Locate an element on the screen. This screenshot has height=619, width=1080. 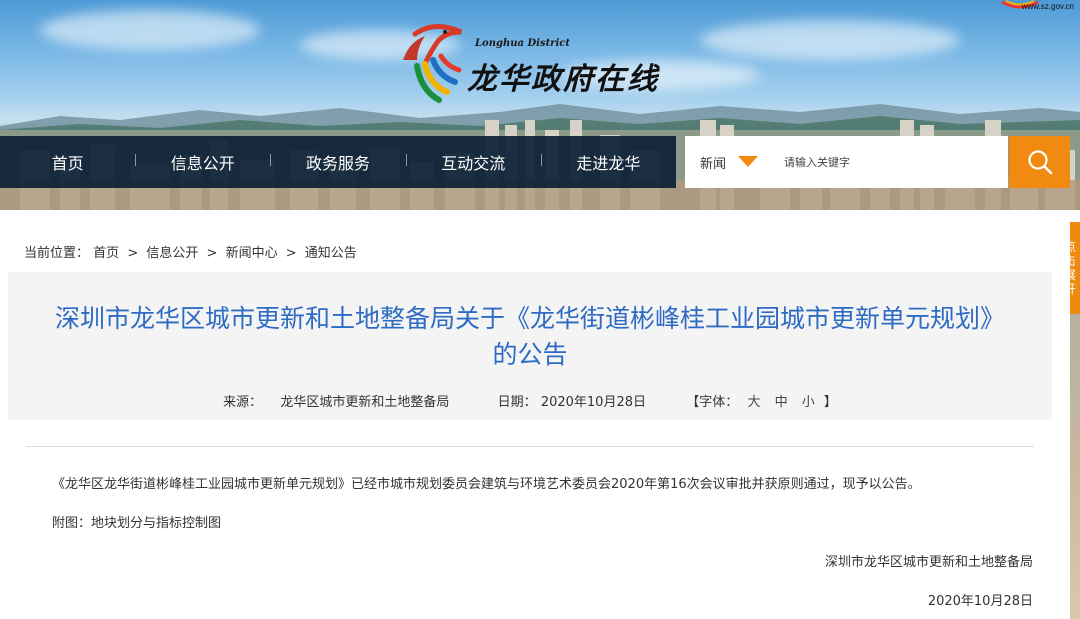
longhua-dragon-logo-icon is located at coordinates (433, 63).